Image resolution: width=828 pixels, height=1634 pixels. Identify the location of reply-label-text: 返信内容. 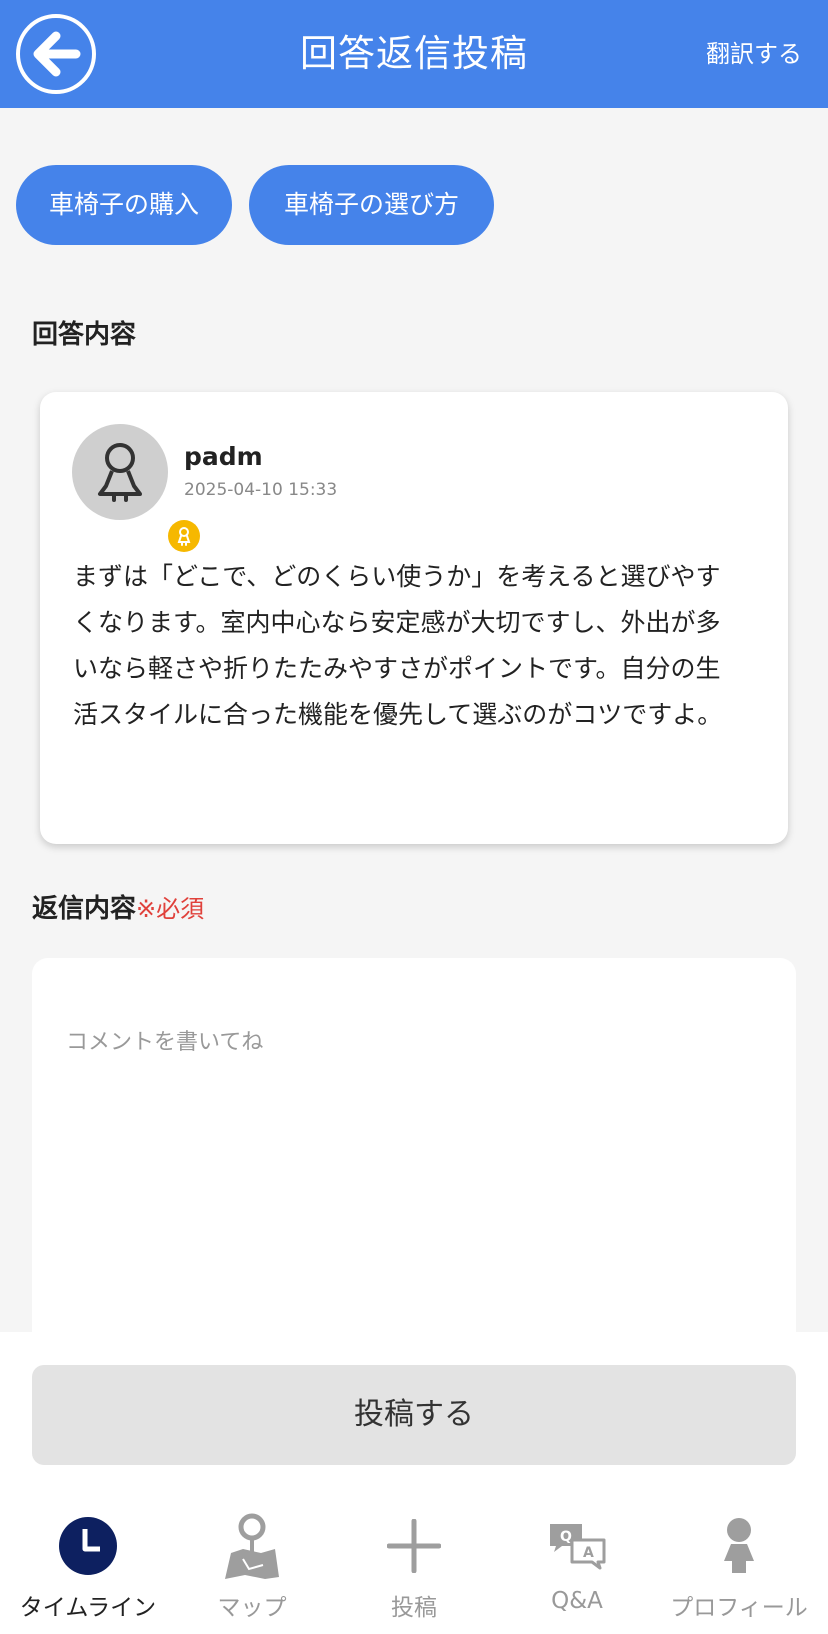
(84, 909).